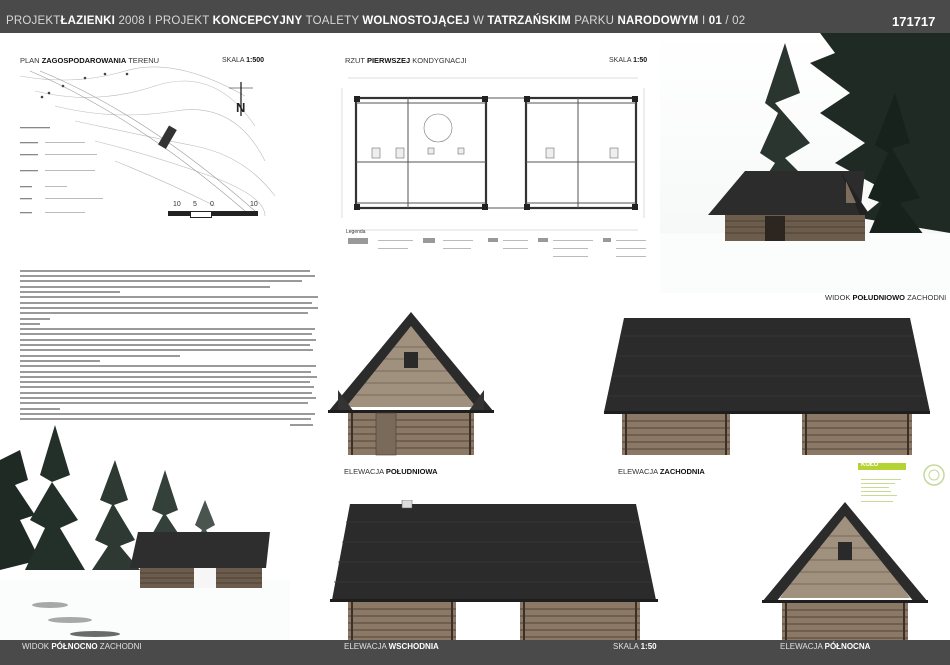 The height and width of the screenshot is (665, 950). What do you see at coordinates (84, 60) in the screenshot?
I see `label-part: ZAGOSPODAROWANIA` at bounding box center [84, 60].